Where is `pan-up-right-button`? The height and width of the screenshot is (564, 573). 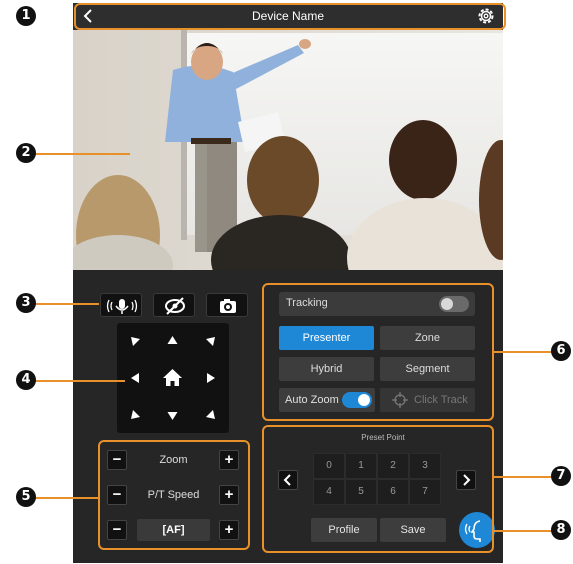 pan-up-right-button is located at coordinates (210, 341).